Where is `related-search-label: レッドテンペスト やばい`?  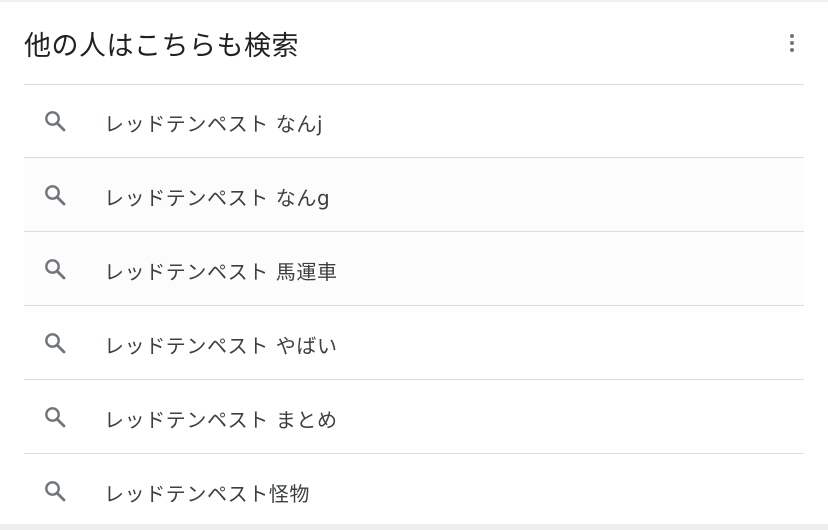 related-search-label: レッドテンペスト やばい is located at coordinates (221, 346).